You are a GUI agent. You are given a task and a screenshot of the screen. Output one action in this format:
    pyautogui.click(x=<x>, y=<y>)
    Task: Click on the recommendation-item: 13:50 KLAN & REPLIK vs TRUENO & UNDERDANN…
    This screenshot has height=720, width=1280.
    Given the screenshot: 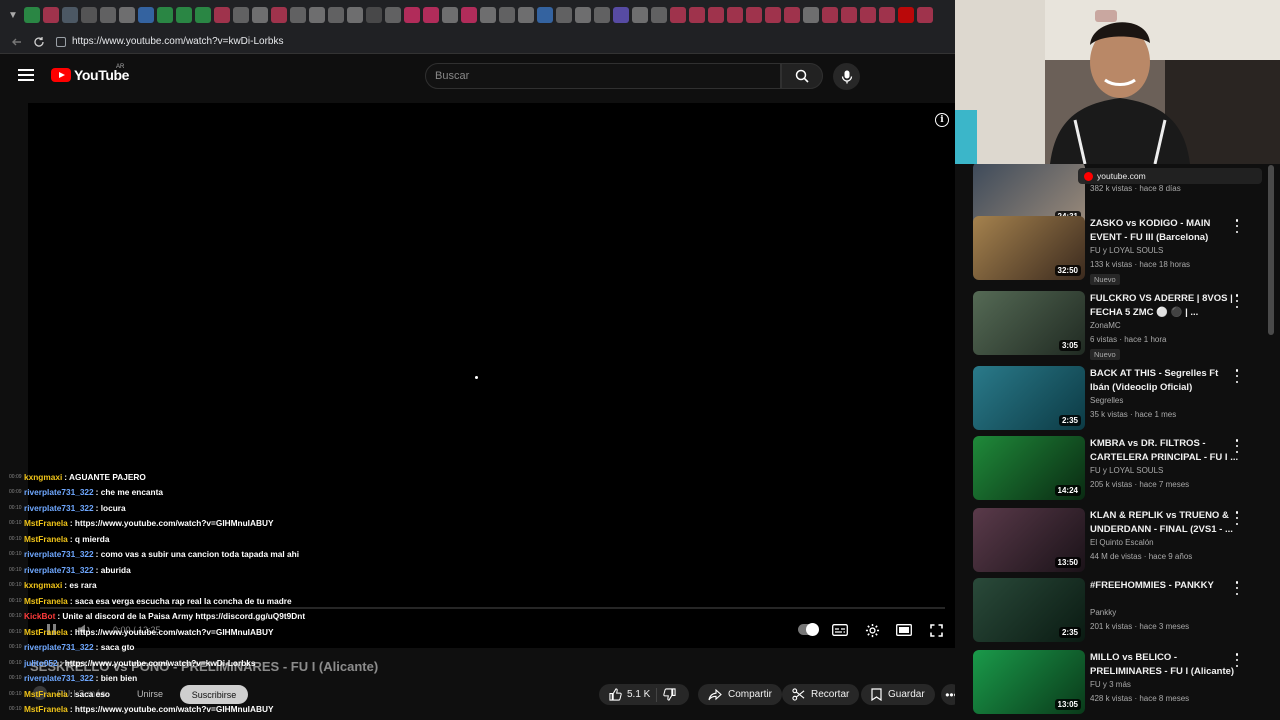 What is the action you would take?
    pyautogui.click(x=1118, y=542)
    